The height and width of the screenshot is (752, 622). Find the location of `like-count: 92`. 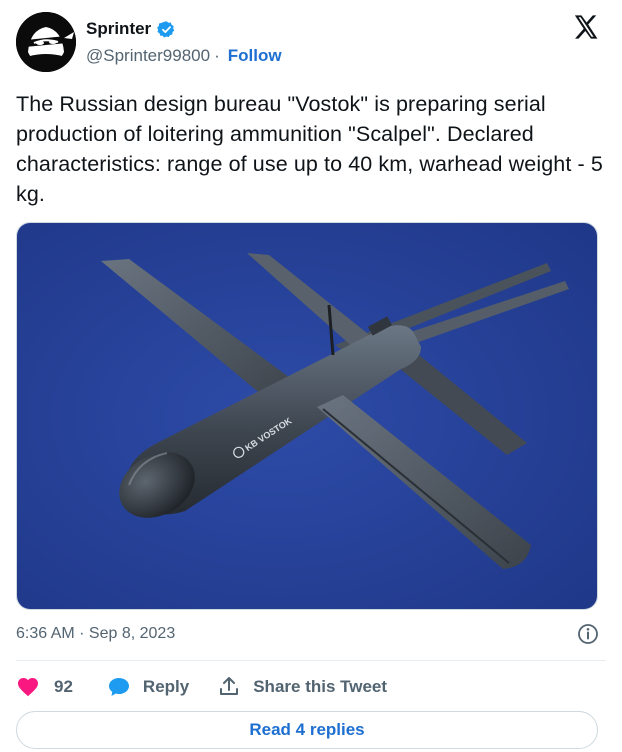

like-count: 92 is located at coordinates (63, 686).